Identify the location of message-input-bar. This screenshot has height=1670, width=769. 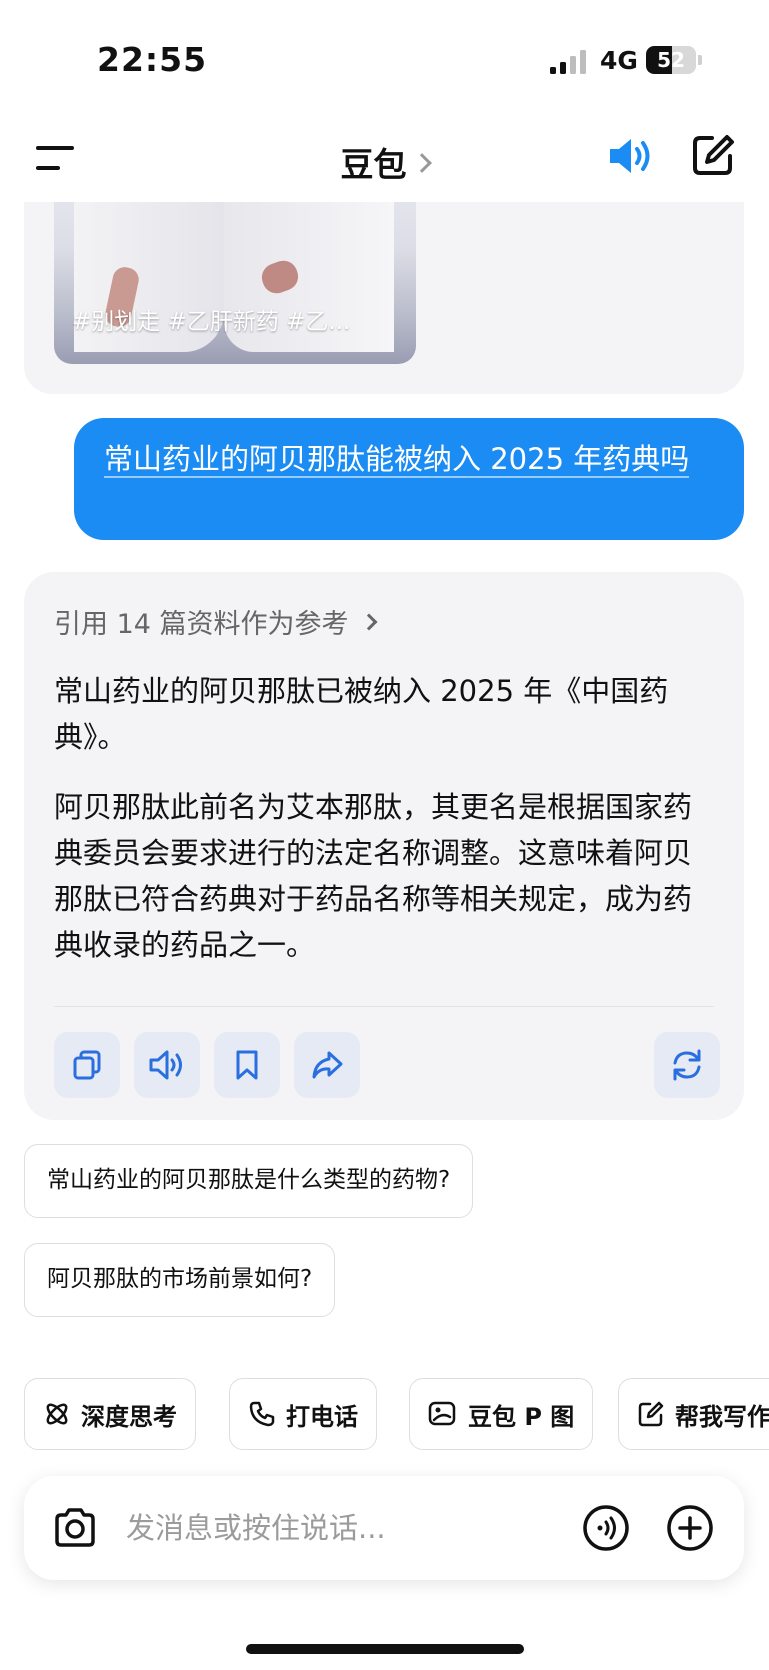
(384, 1528).